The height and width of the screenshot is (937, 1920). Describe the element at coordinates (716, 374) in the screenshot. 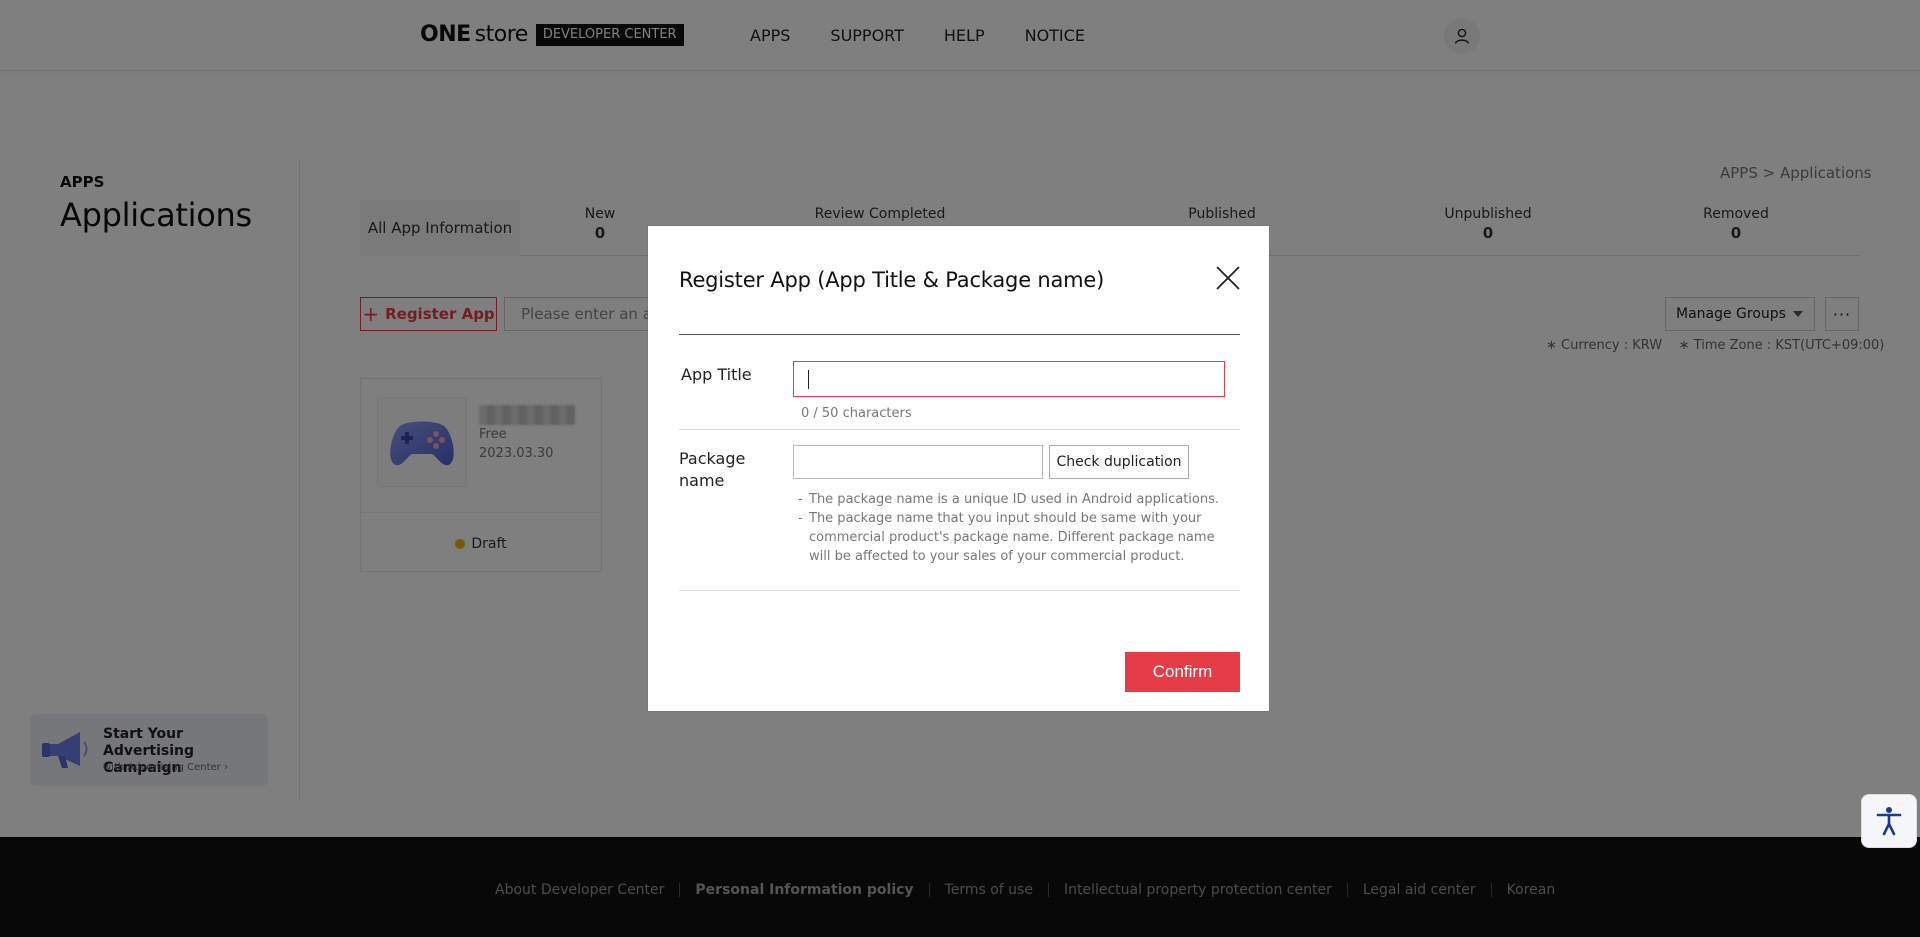

I see `app-title-label: App Title` at that location.